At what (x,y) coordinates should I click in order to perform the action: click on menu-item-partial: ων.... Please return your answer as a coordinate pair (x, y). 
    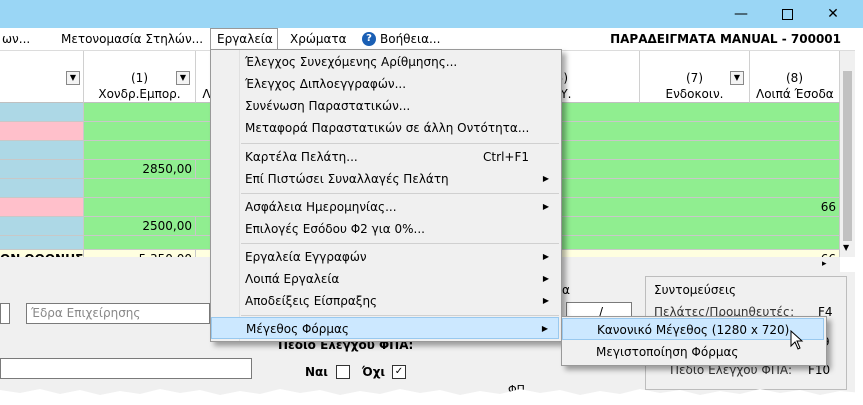
    Looking at the image, I should click on (18, 39).